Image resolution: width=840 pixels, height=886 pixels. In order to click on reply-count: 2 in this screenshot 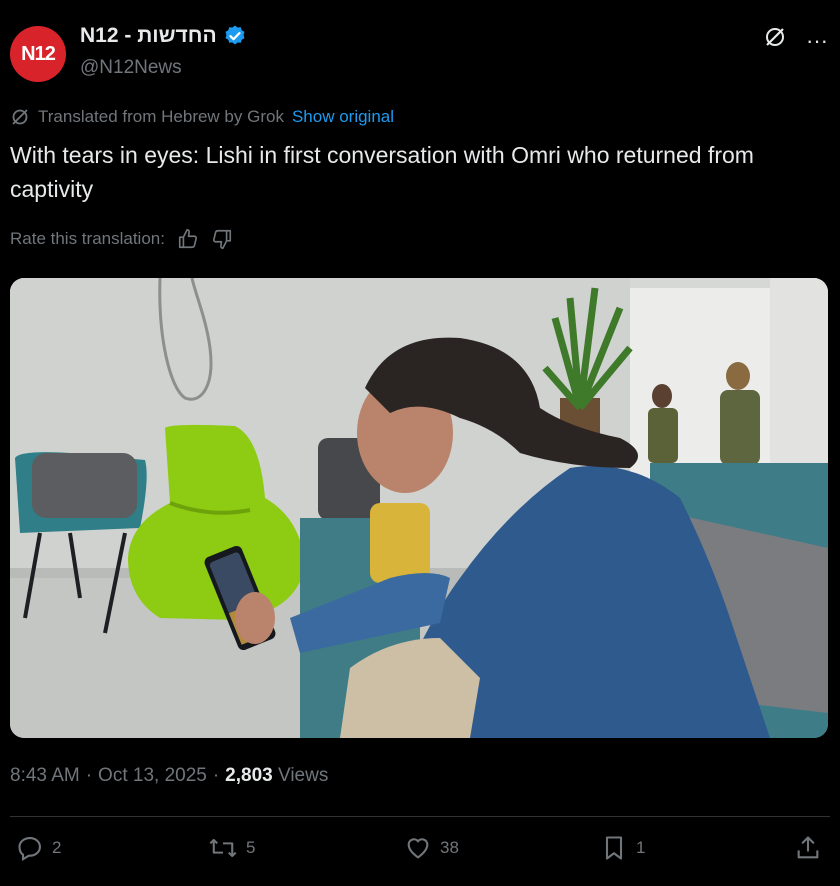, I will do `click(57, 847)`.